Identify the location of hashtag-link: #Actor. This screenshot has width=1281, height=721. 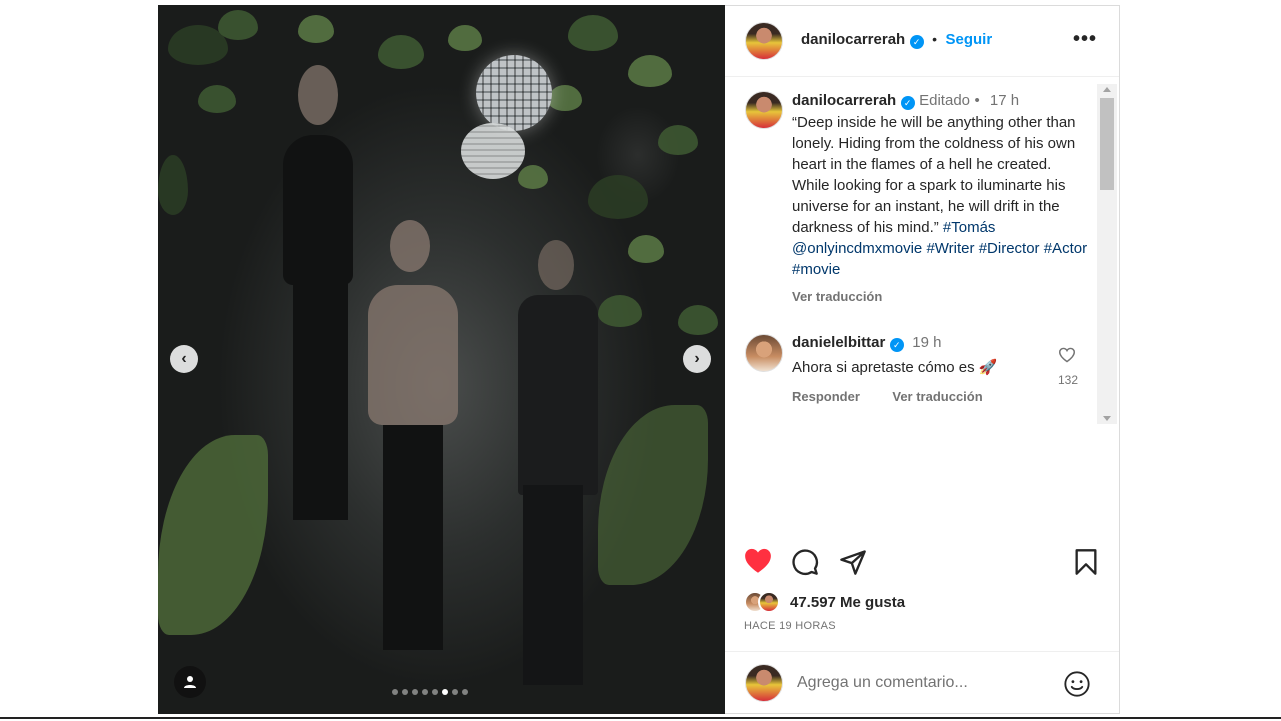
(1065, 248).